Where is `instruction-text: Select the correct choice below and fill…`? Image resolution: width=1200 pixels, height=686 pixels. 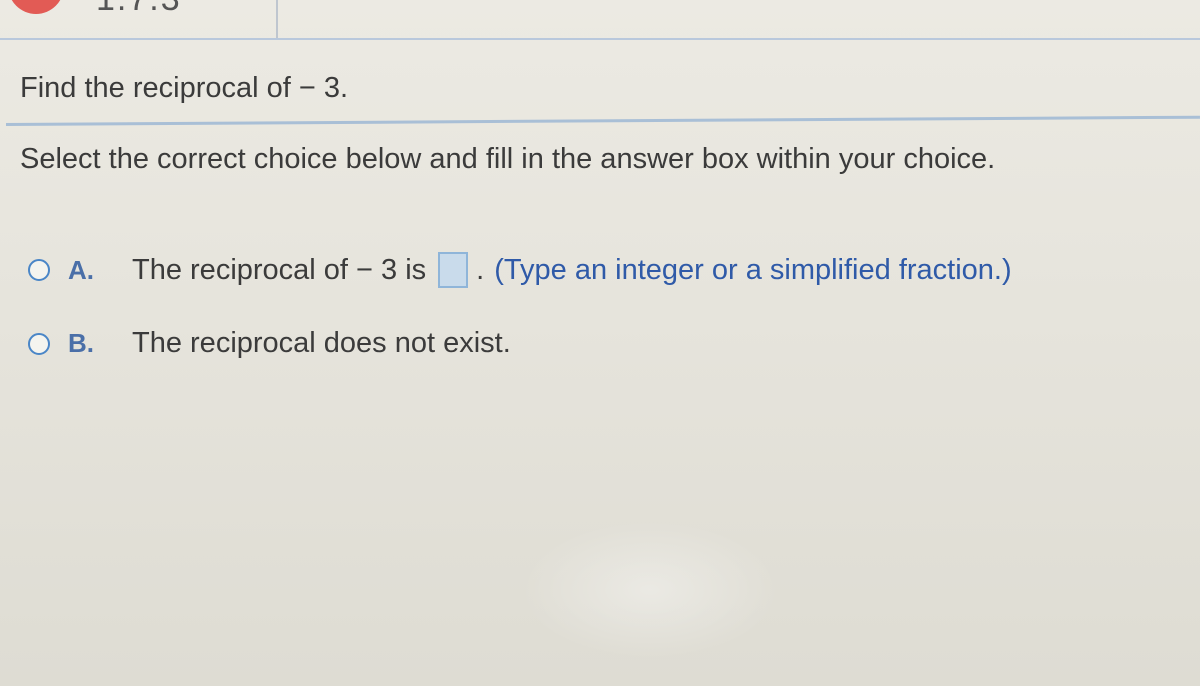
instruction-text: Select the correct choice below and fill… is located at coordinates (508, 159).